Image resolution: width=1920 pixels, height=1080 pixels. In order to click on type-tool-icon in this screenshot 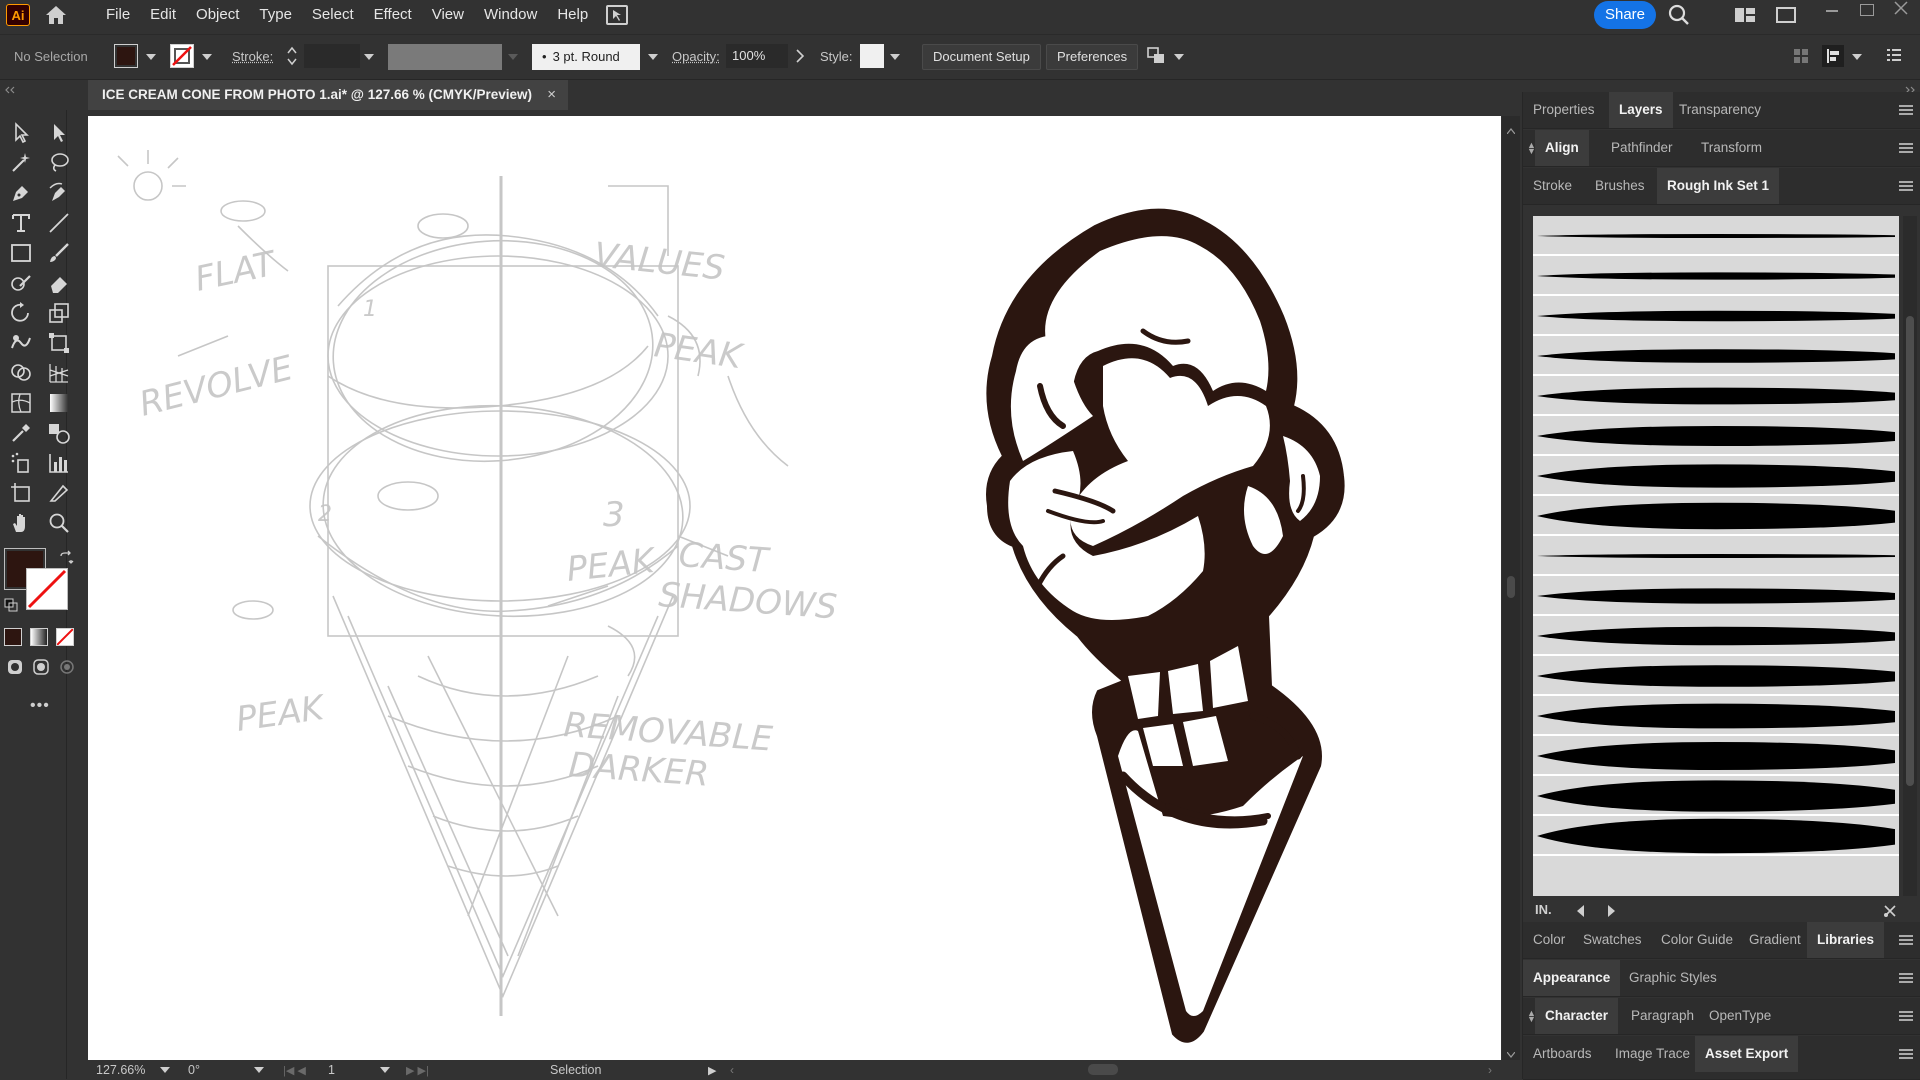, I will do `click(21, 223)`.